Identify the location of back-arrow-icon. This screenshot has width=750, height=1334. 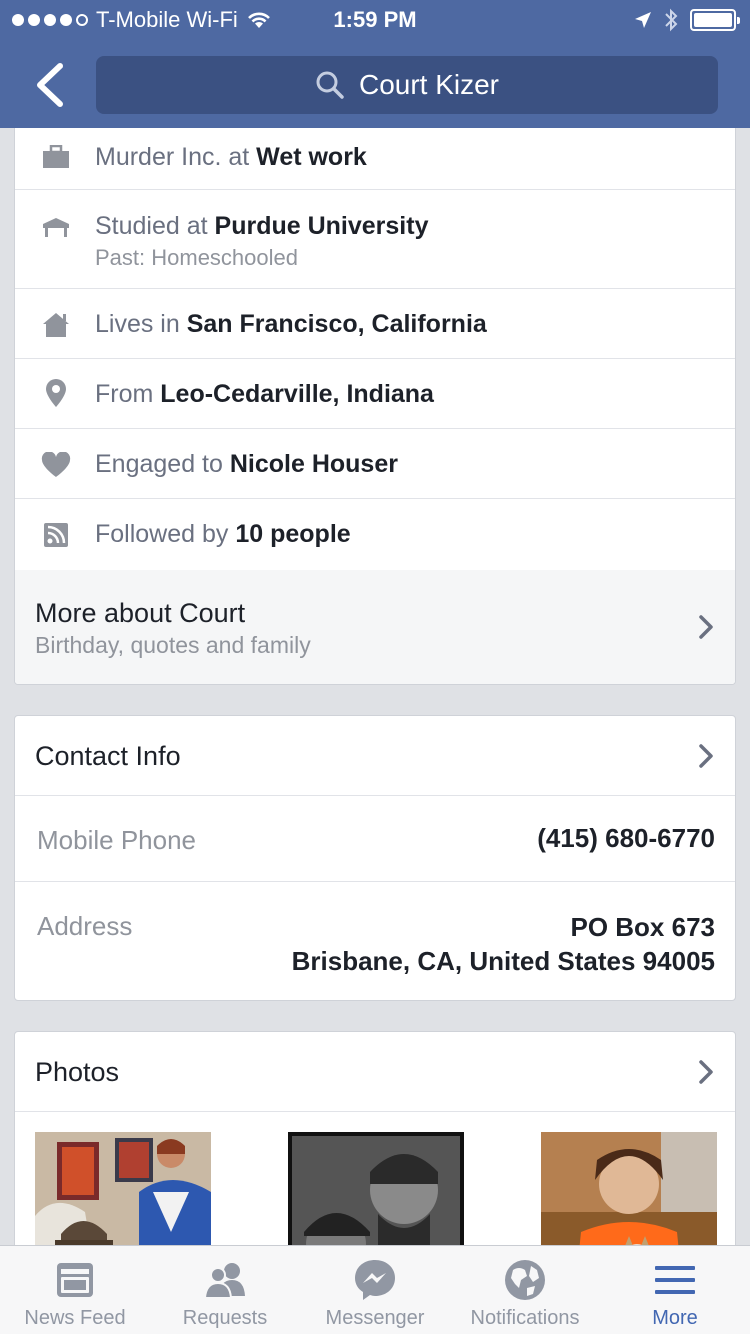
(50, 85).